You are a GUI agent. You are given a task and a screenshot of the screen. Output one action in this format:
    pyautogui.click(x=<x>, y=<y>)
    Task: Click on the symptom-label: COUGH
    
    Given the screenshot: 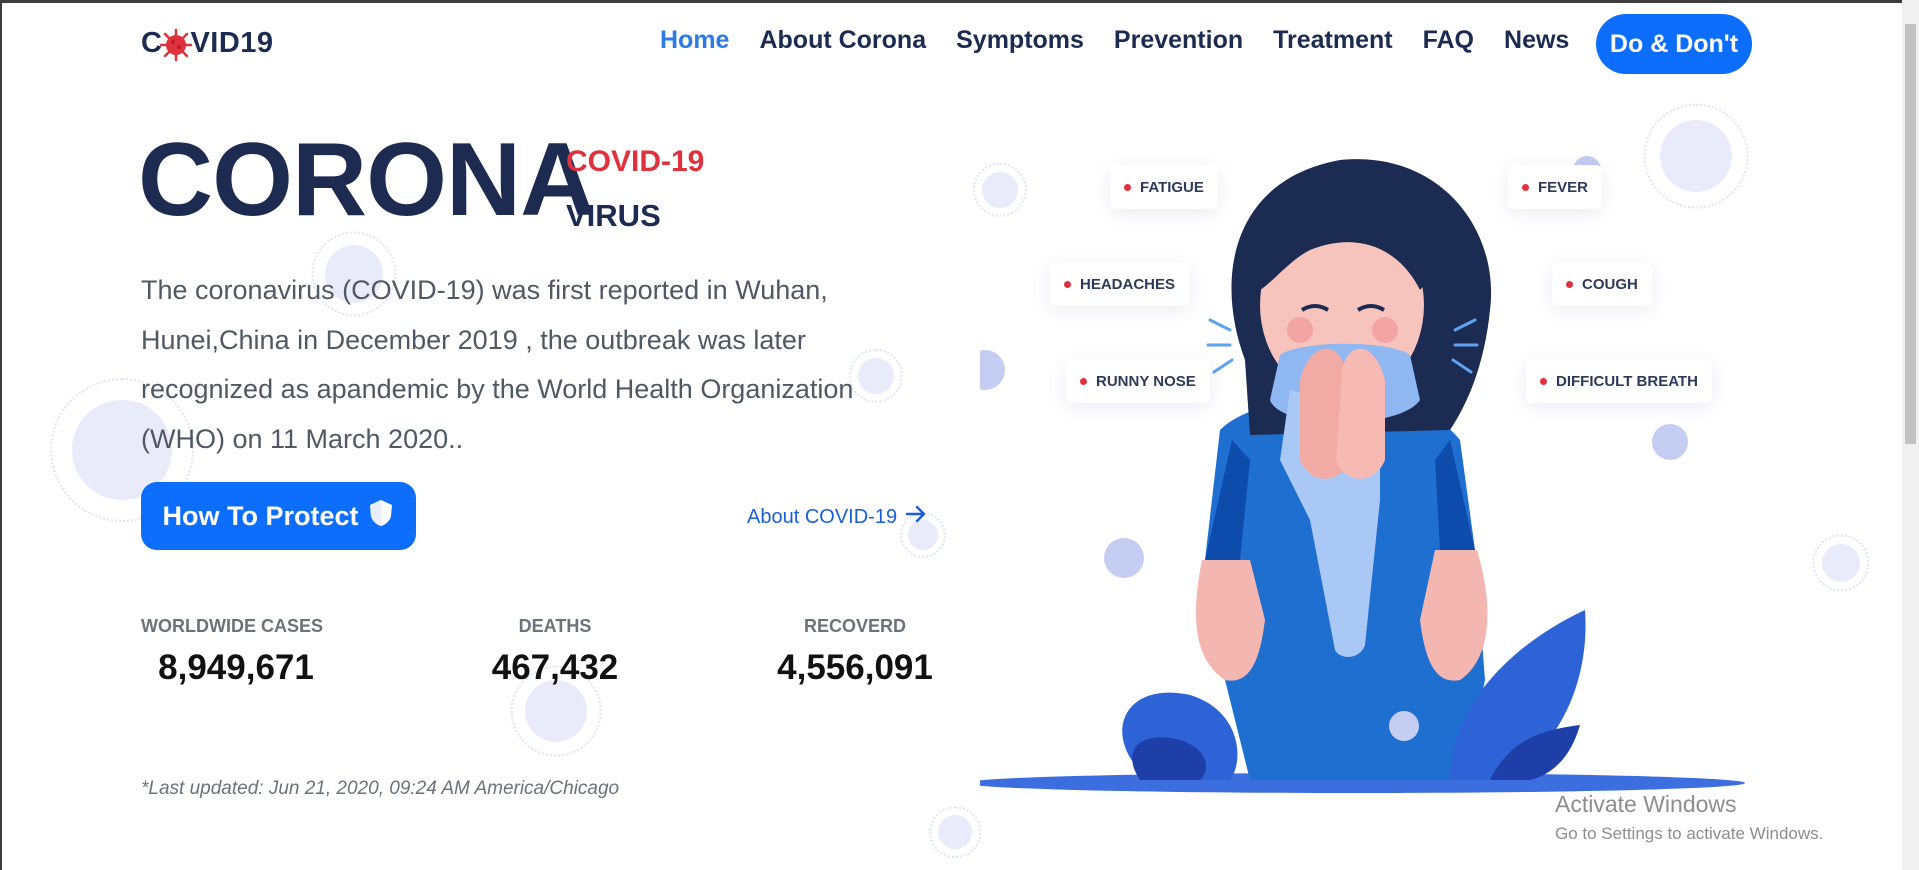 What is the action you would take?
    pyautogui.click(x=1610, y=284)
    